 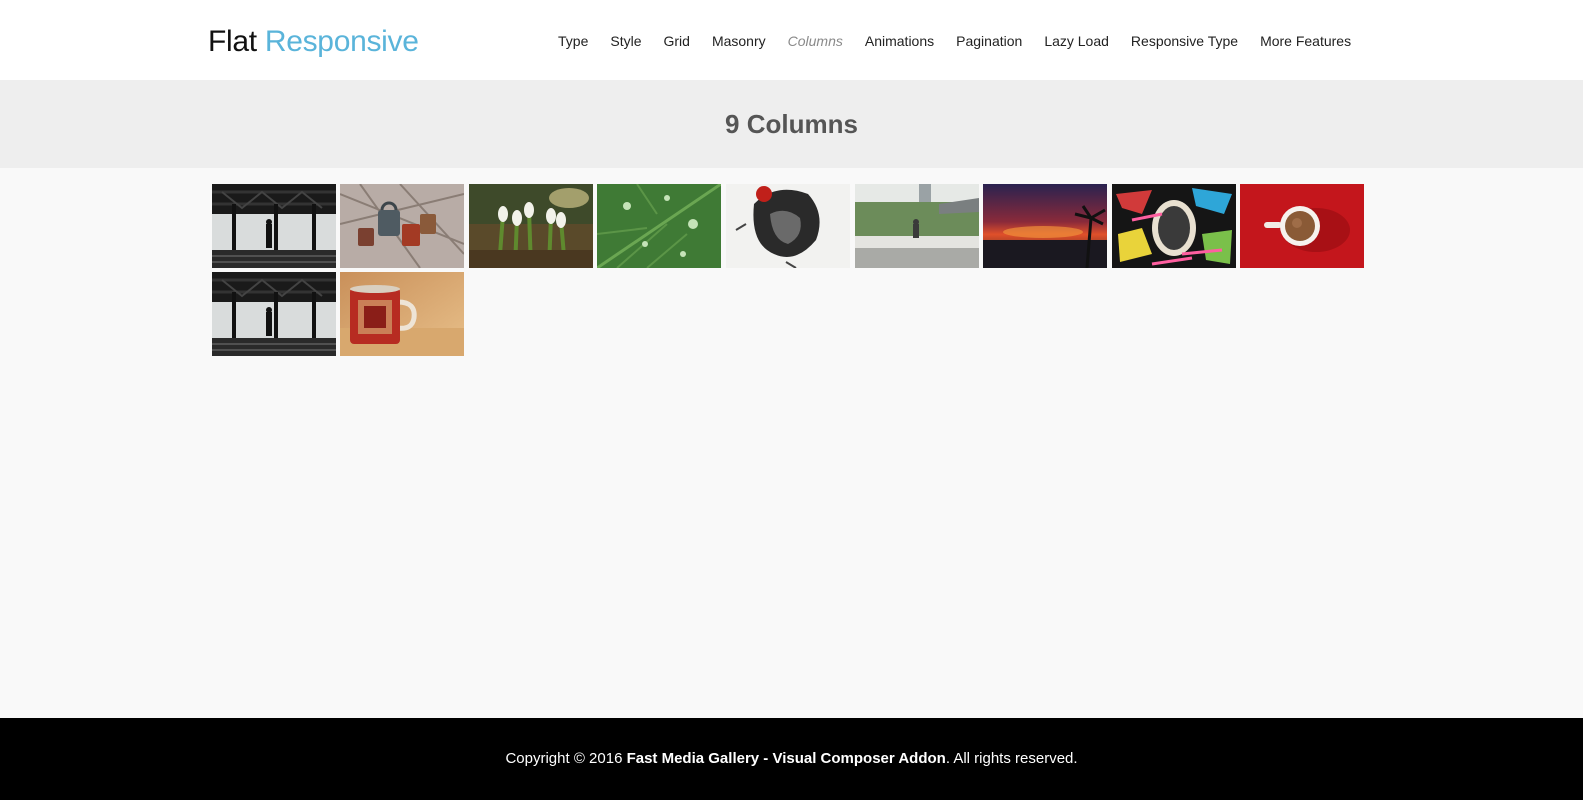 I want to click on red-mug-photo, so click(x=402, y=314).